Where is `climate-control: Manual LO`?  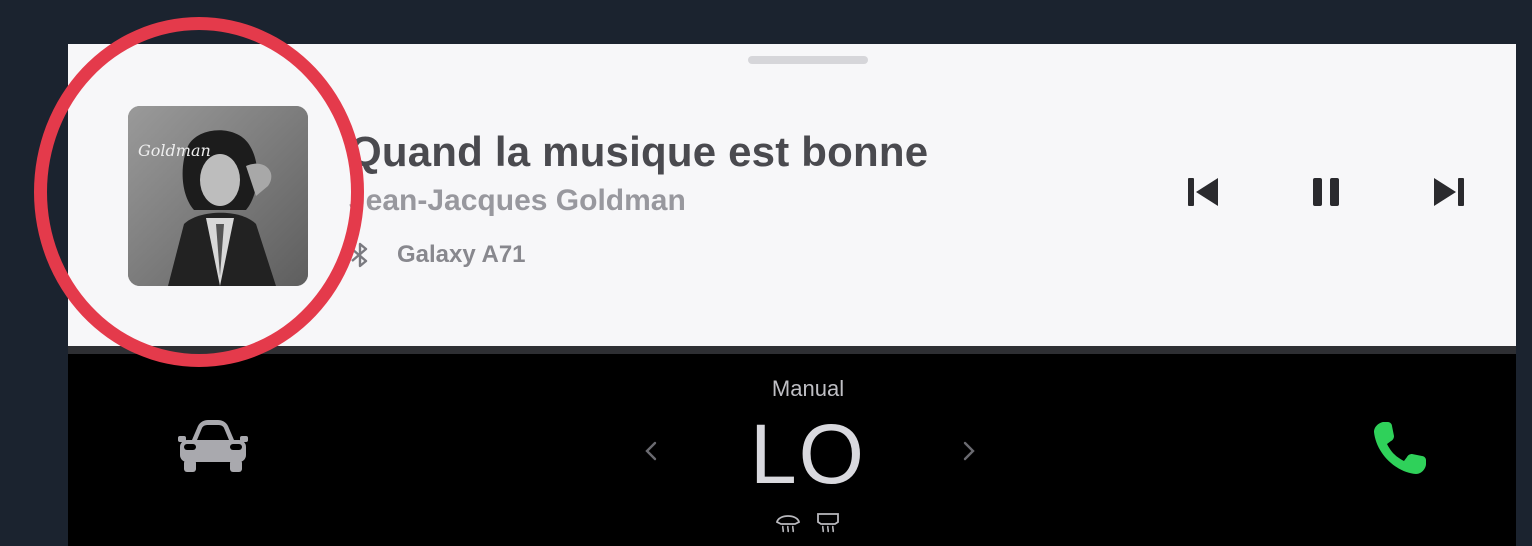 climate-control: Manual LO is located at coordinates (808, 450).